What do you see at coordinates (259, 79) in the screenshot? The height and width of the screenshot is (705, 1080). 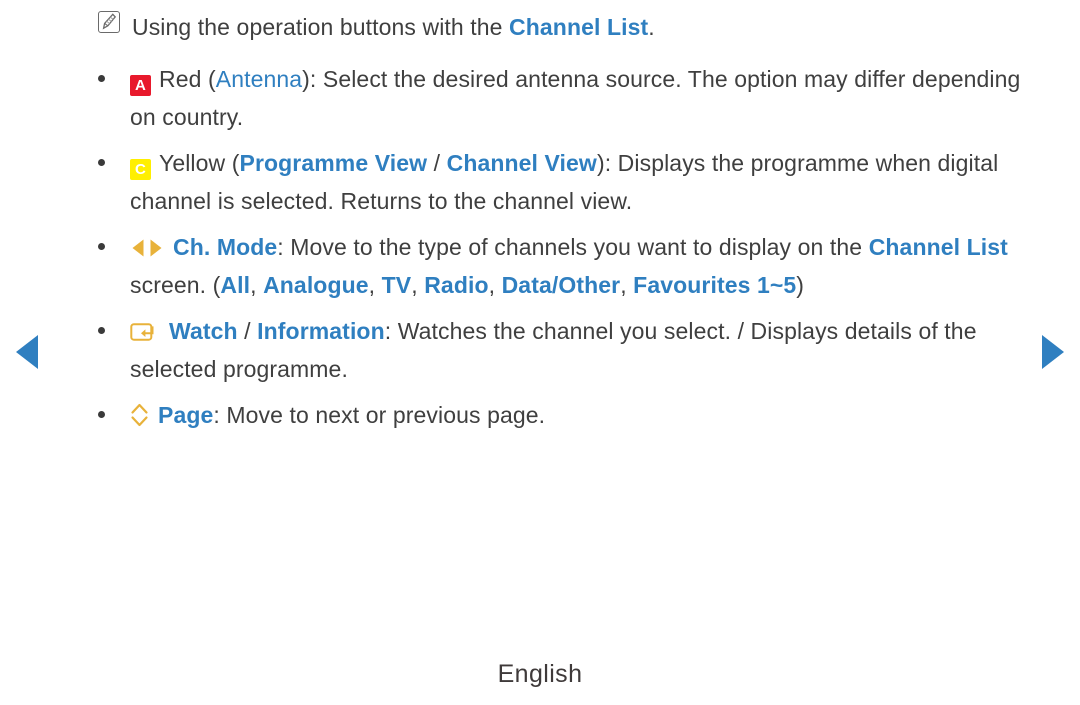 I see `item1-antenna-link: Antenna` at bounding box center [259, 79].